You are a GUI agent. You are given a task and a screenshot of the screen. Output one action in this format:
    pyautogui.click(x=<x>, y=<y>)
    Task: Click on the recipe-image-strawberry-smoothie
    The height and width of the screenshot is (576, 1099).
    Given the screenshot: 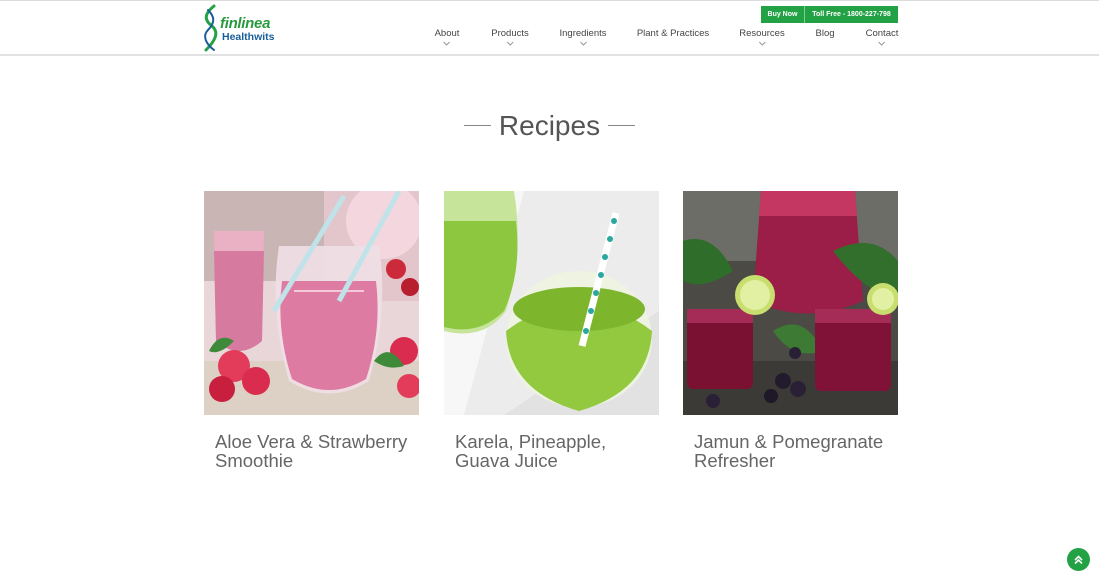 What is the action you would take?
    pyautogui.click(x=311, y=303)
    